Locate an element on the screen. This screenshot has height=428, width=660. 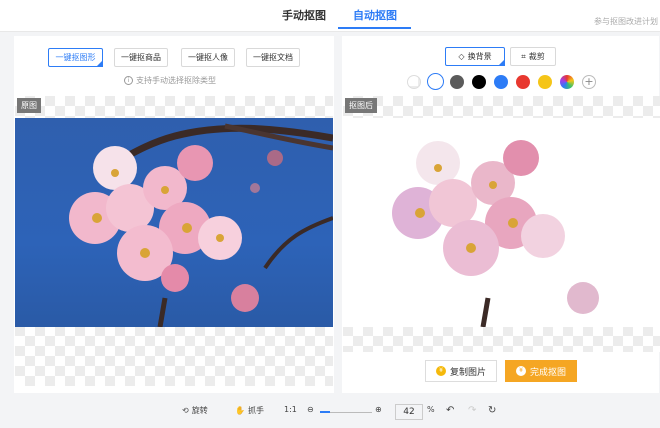
mode-shape-button: 一键抠图形 is located at coordinates (75, 57).